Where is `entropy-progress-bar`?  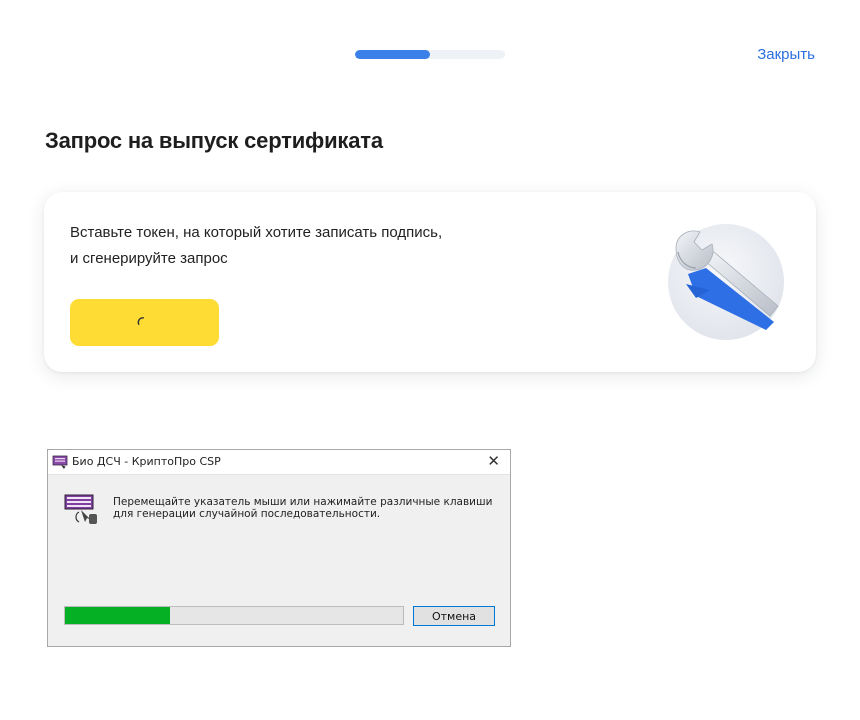 entropy-progress-bar is located at coordinates (234, 615).